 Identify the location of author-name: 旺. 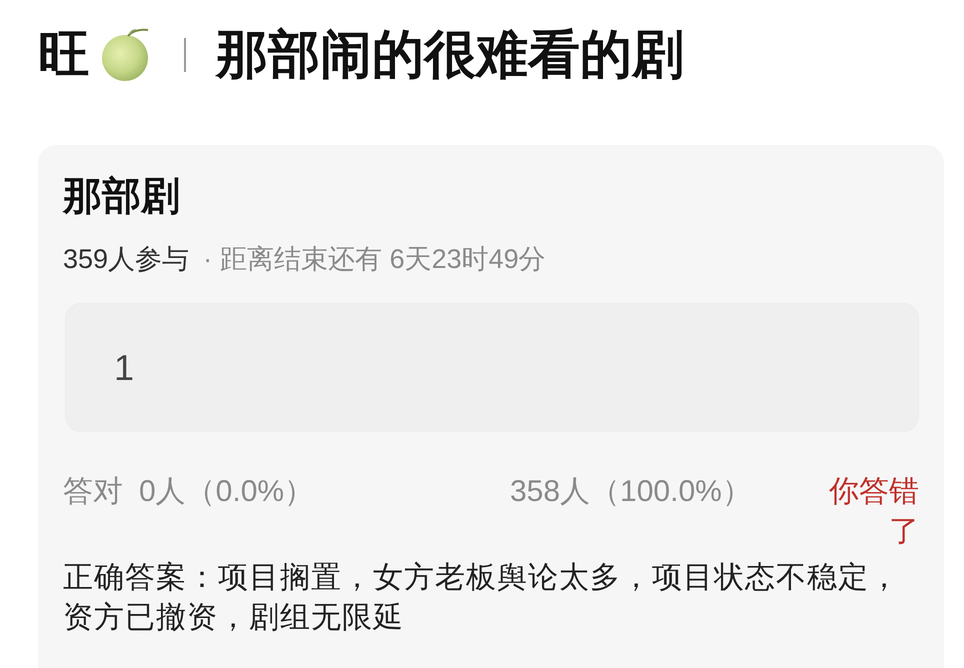
(64, 55).